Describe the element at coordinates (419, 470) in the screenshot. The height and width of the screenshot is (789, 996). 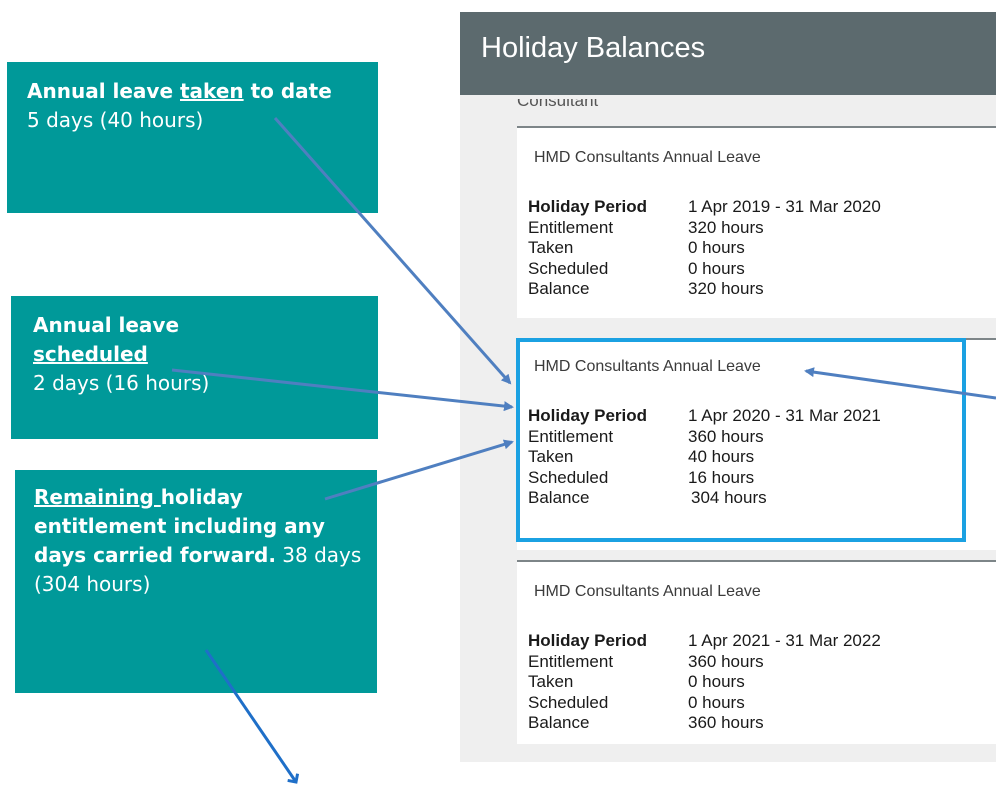
I see `arrow-remaining` at that location.